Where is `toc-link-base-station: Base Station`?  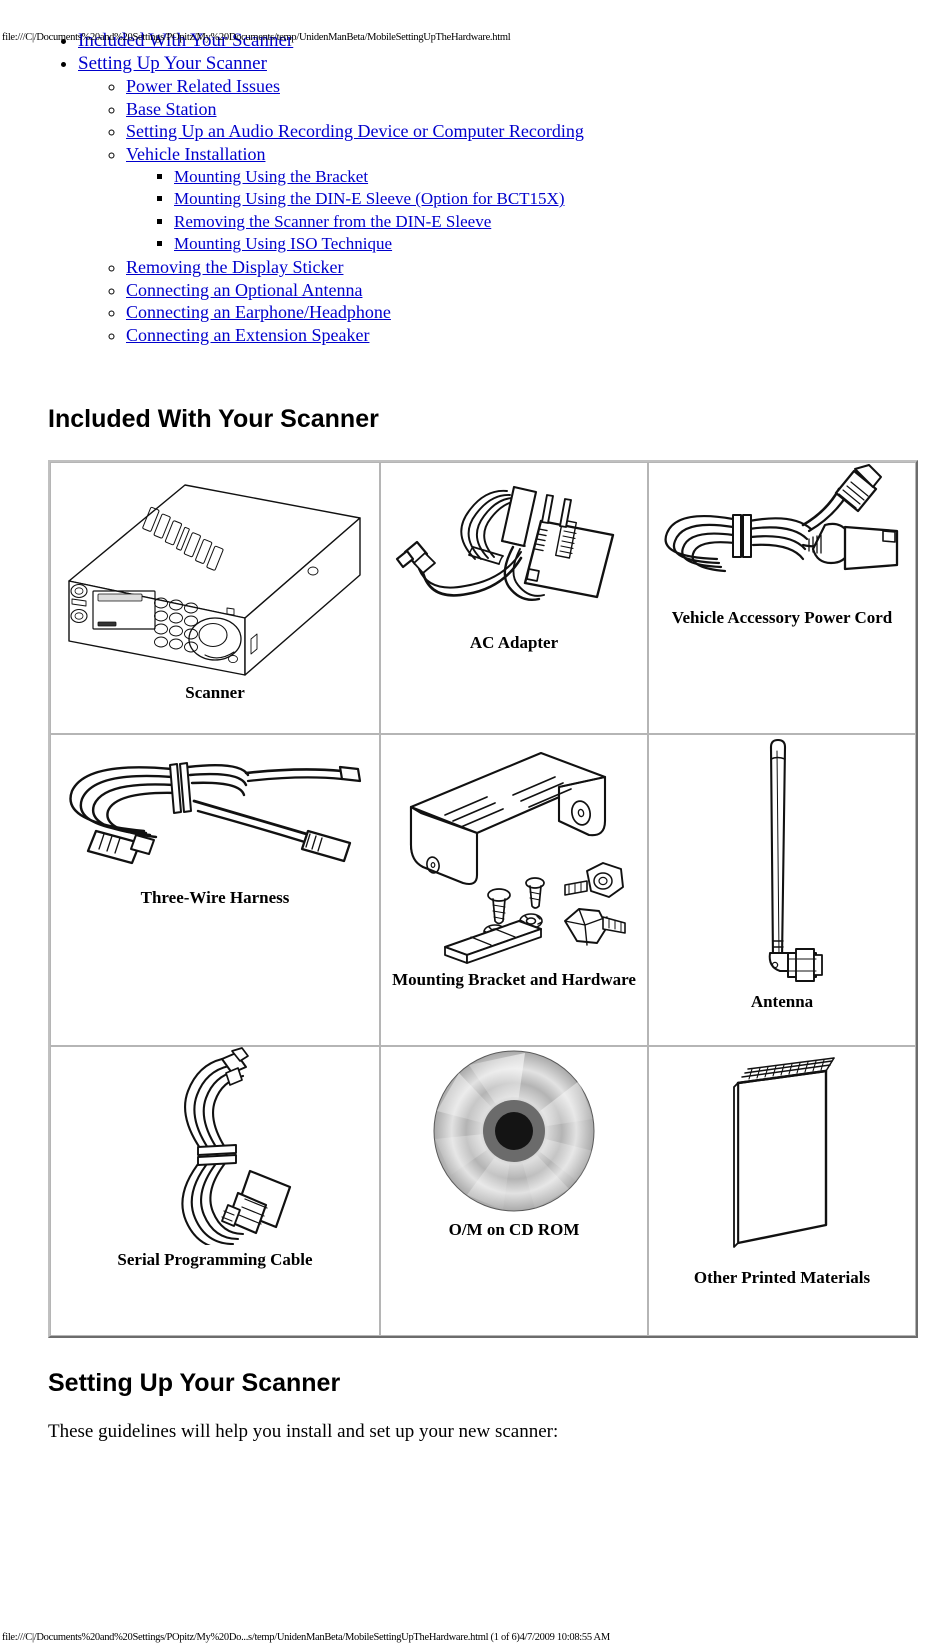 toc-link-base-station: Base Station is located at coordinates (171, 109).